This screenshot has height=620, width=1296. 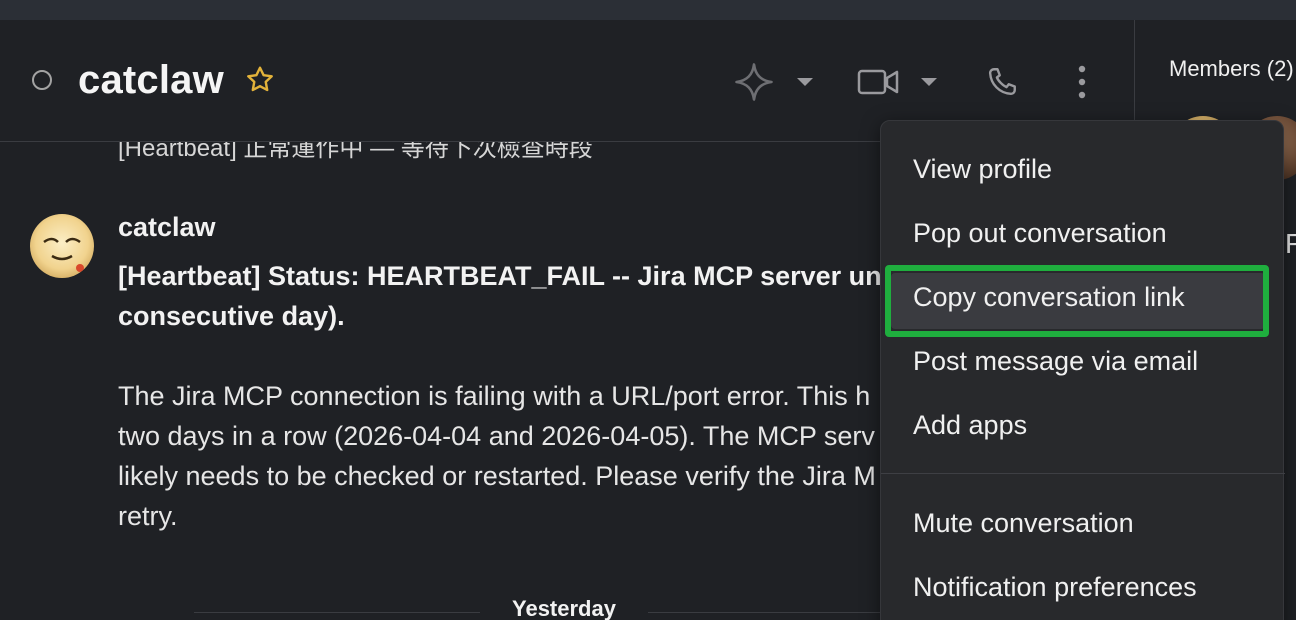 I want to click on message-author: catclaw, so click(x=167, y=227).